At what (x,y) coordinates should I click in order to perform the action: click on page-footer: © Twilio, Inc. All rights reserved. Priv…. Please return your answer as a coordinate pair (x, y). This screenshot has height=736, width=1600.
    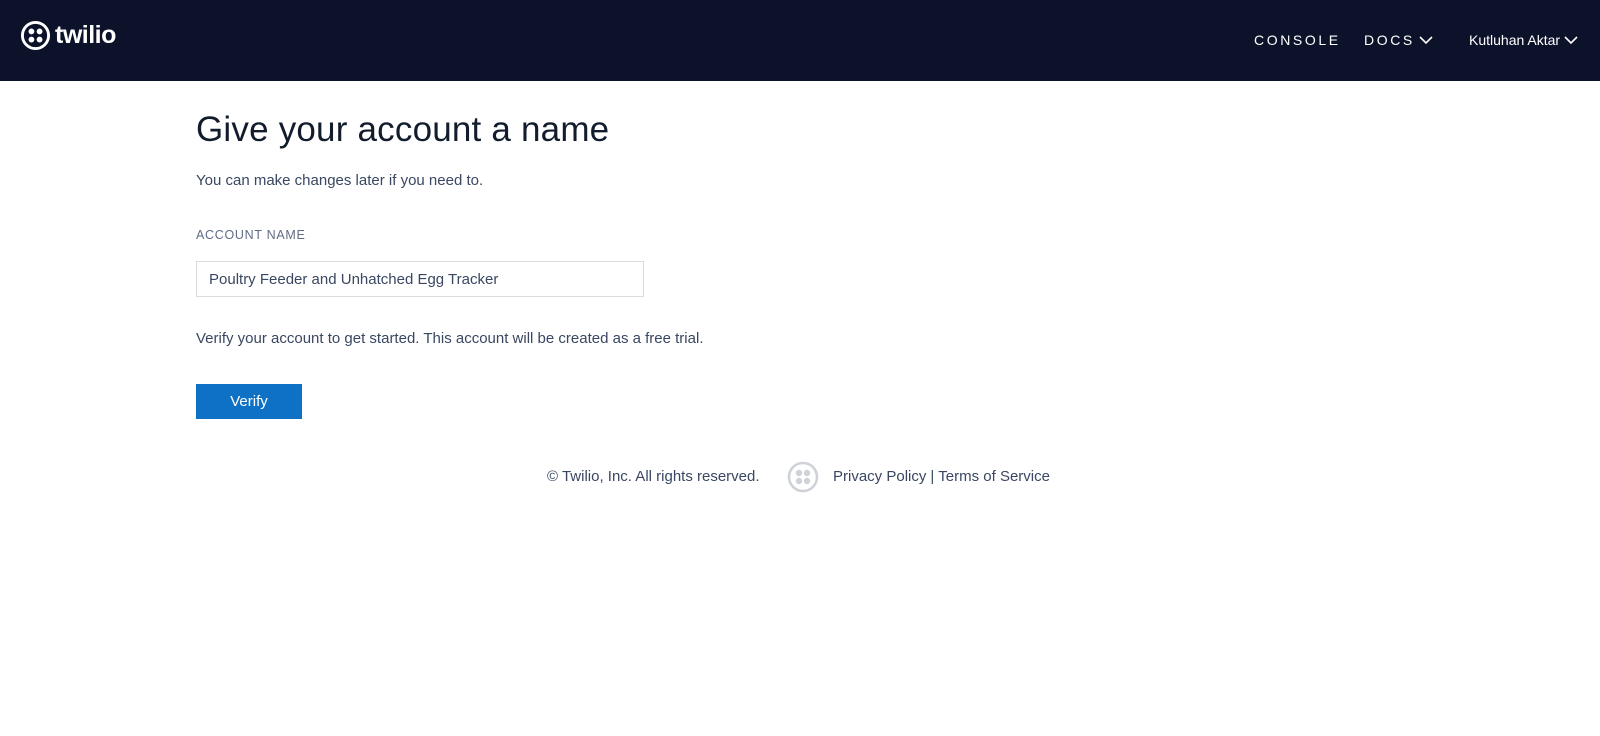
    Looking at the image, I should click on (800, 477).